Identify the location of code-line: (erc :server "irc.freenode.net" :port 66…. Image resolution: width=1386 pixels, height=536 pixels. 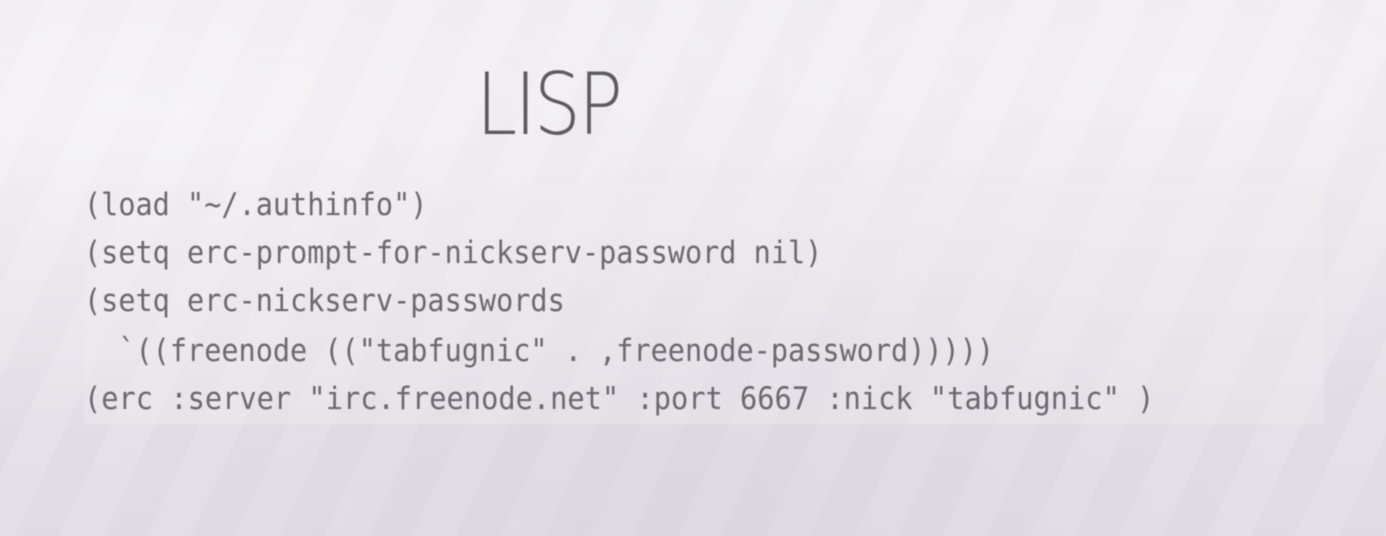
(619, 399).